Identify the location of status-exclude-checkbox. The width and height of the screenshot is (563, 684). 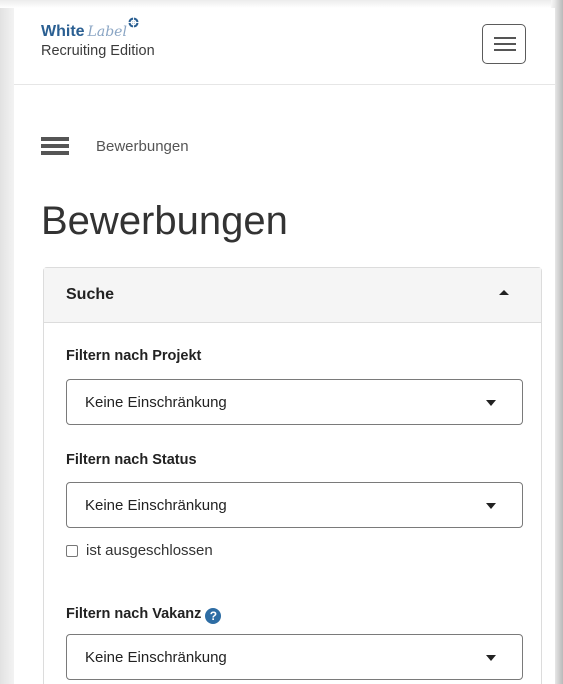
(72, 551).